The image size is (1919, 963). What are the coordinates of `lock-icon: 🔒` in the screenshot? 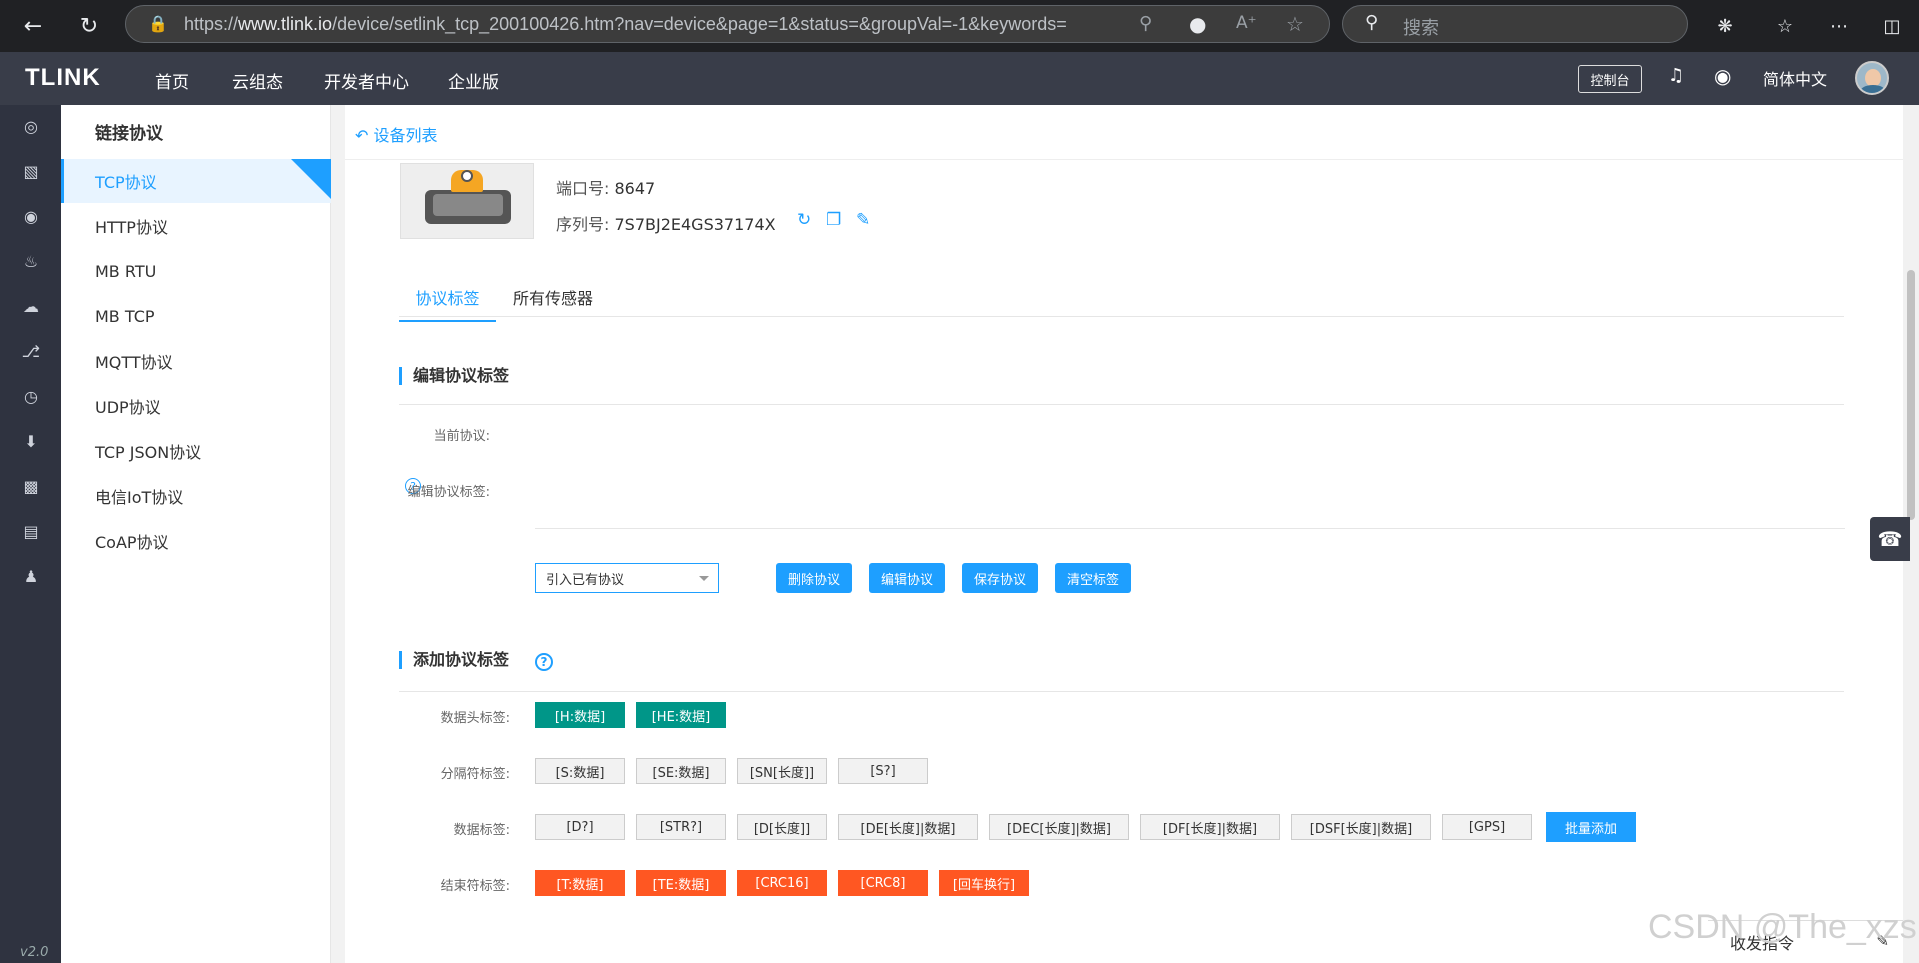 It's located at (158, 23).